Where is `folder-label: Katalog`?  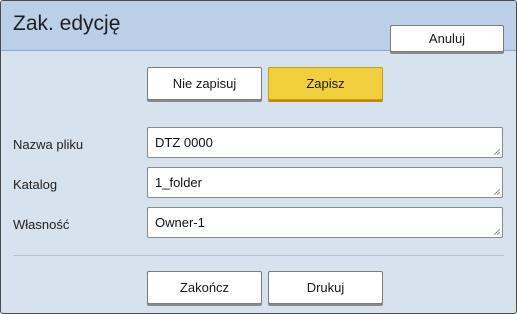 folder-label: Katalog is located at coordinates (35, 184).